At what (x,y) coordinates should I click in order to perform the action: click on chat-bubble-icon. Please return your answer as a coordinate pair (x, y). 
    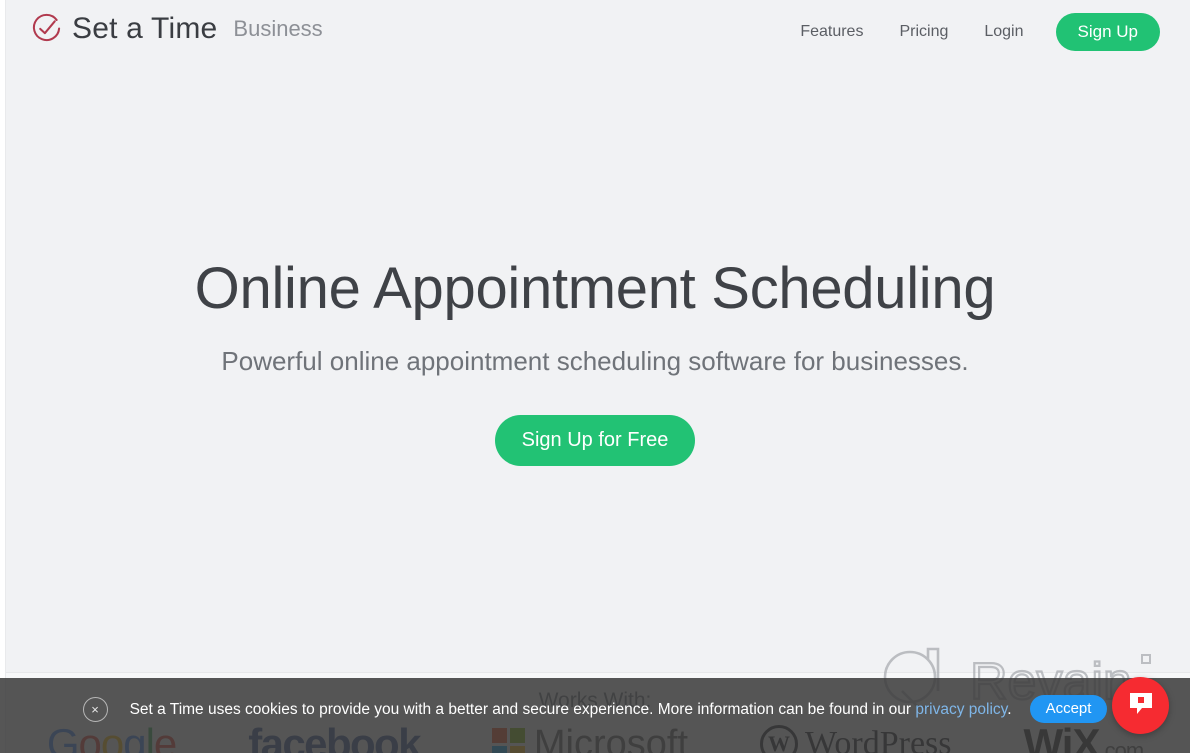
    Looking at the image, I should click on (1141, 705).